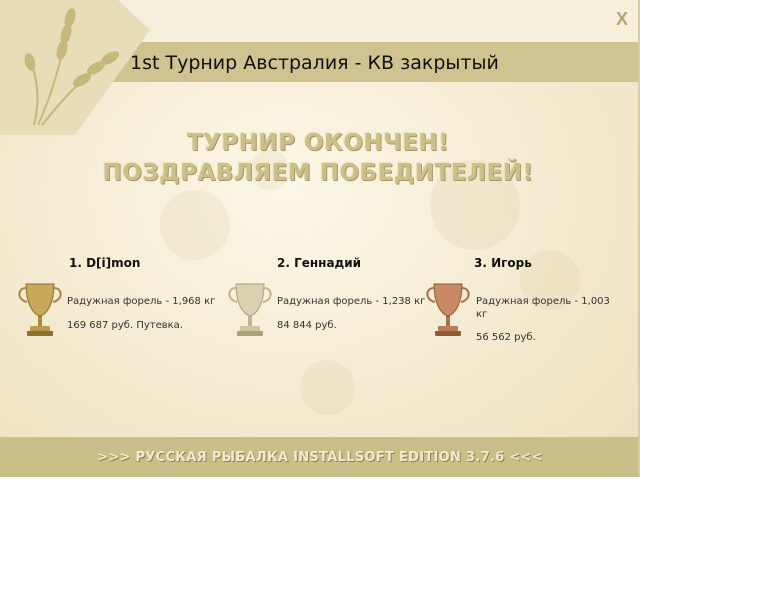 The image size is (768, 614). I want to click on wheat-emblem-icon, so click(75, 67).